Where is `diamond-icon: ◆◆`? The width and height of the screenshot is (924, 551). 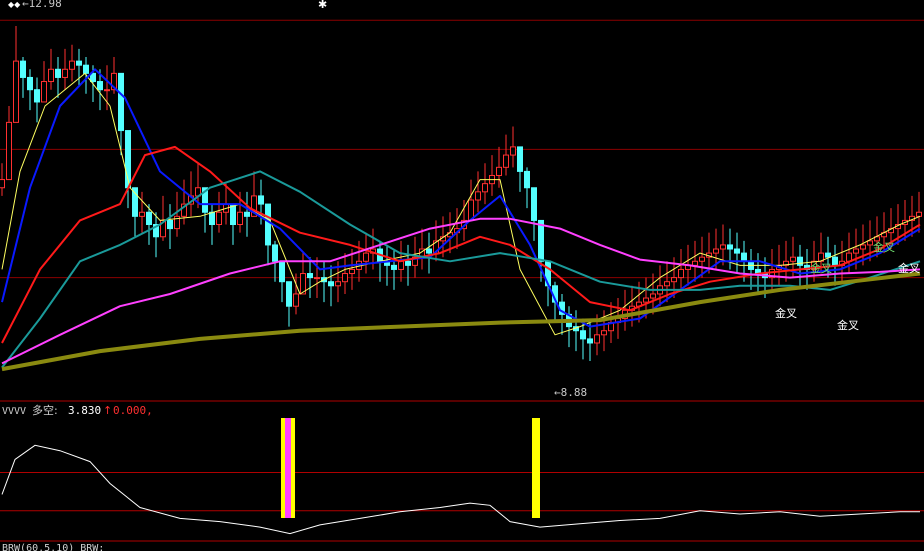
diamond-icon: ◆◆ is located at coordinates (14, 4).